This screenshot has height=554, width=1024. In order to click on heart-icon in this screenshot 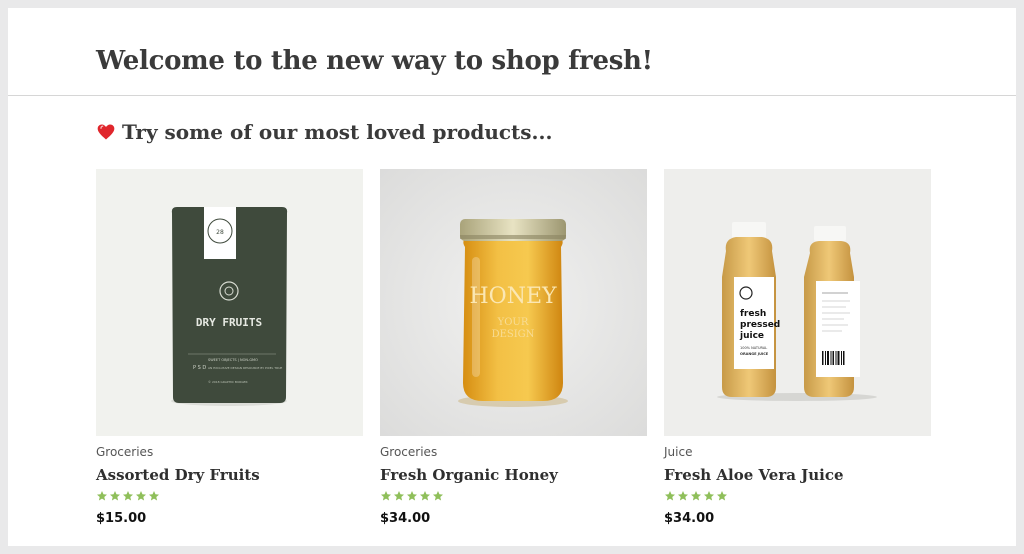, I will do `click(106, 132)`.